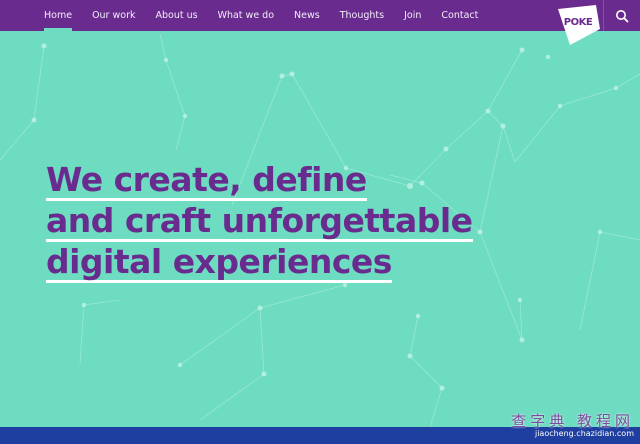  I want to click on nav-item-join: Join, so click(412, 15).